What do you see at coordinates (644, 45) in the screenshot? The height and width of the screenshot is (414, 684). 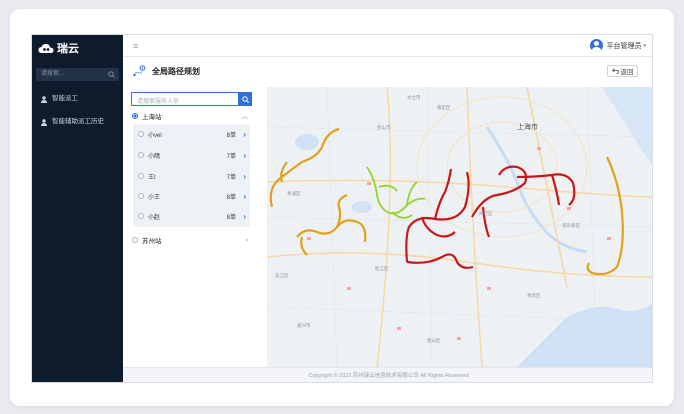 I see `caret-down-icon: ▾` at bounding box center [644, 45].